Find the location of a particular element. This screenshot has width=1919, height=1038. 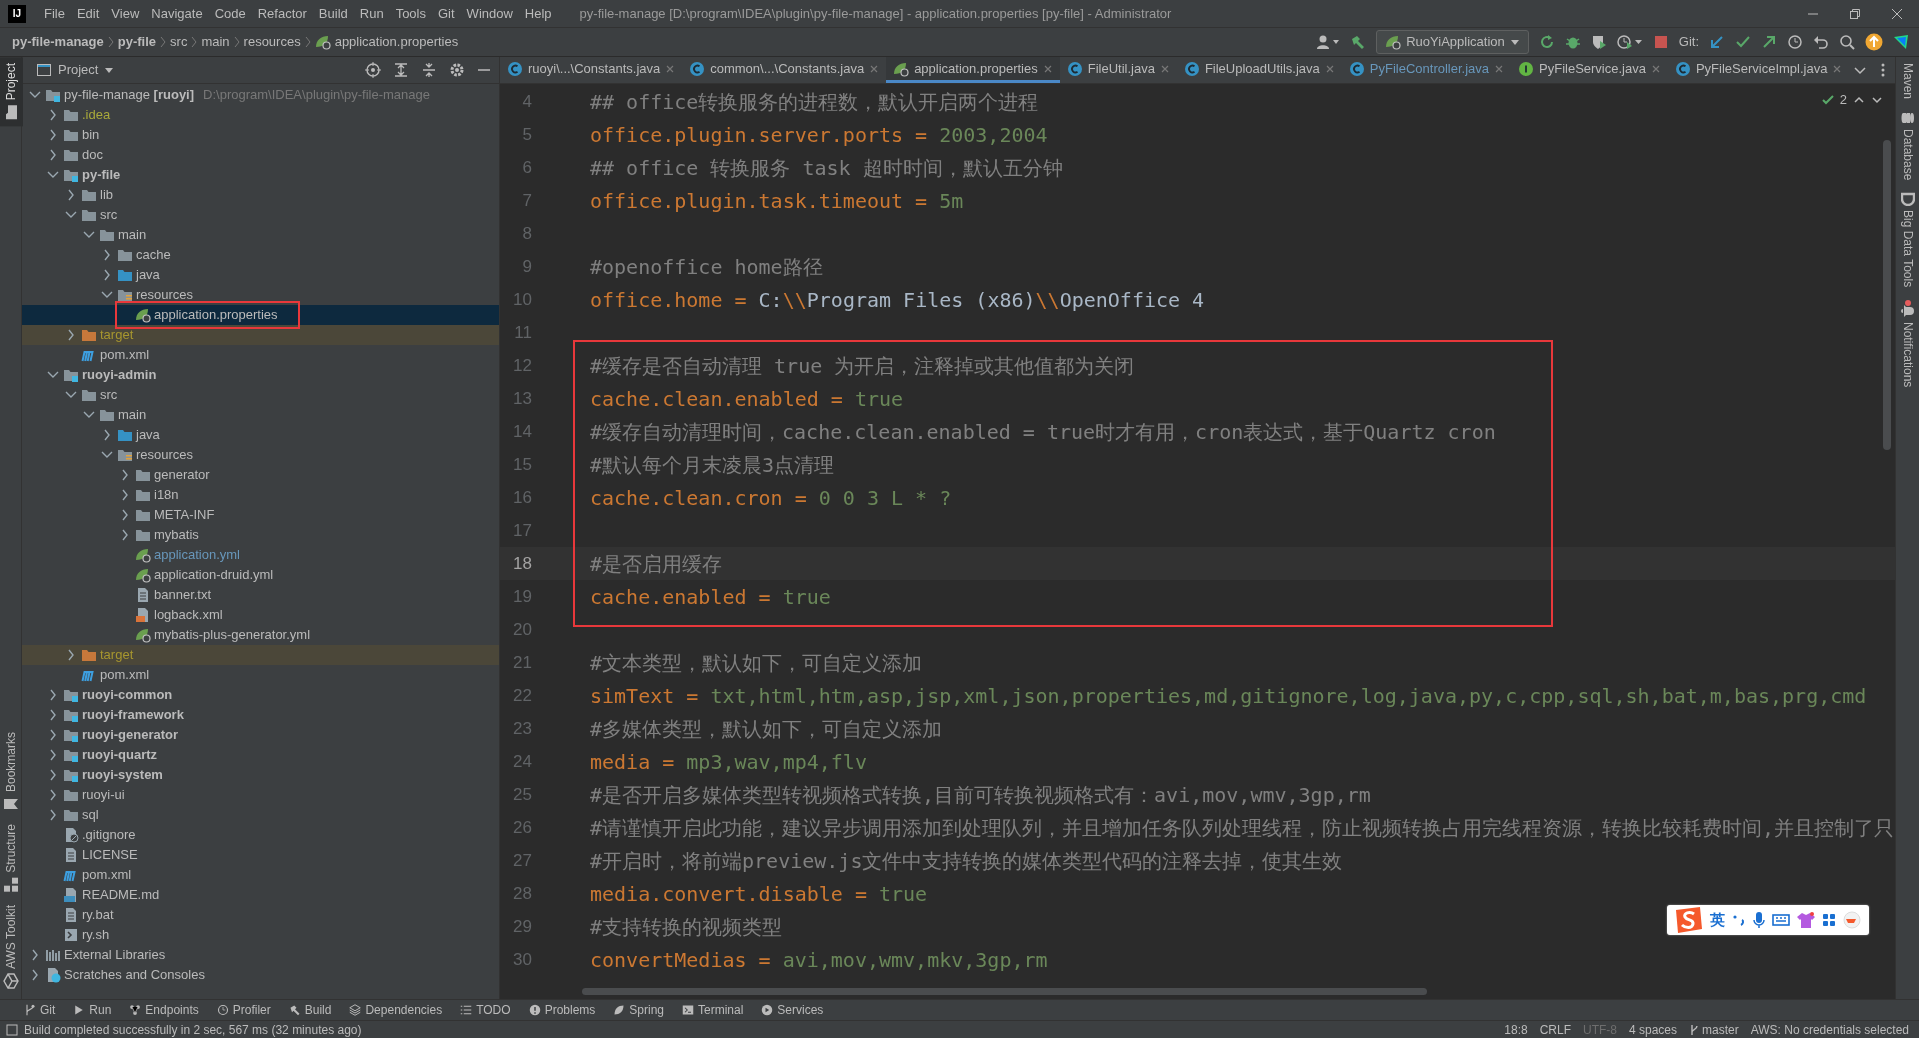

tree-item: ruoyi-common is located at coordinates (260, 695).